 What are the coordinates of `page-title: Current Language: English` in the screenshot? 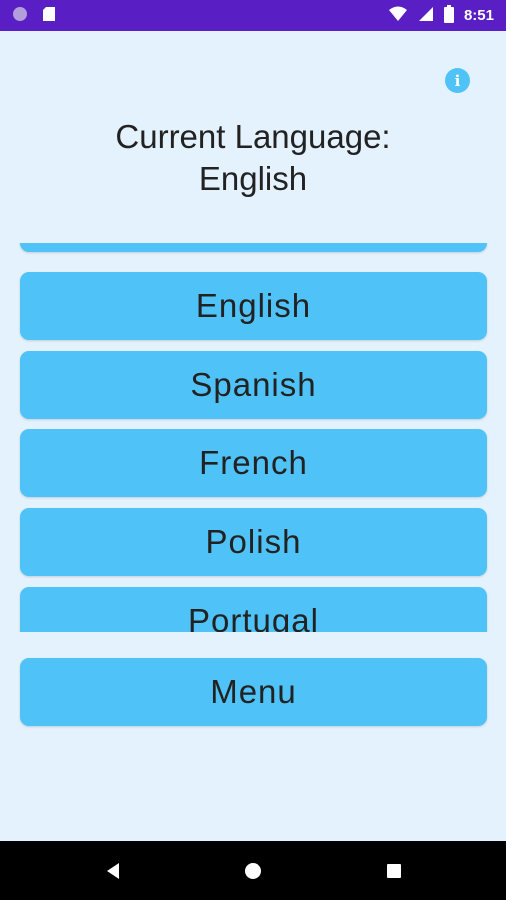 It's located at (253, 158).